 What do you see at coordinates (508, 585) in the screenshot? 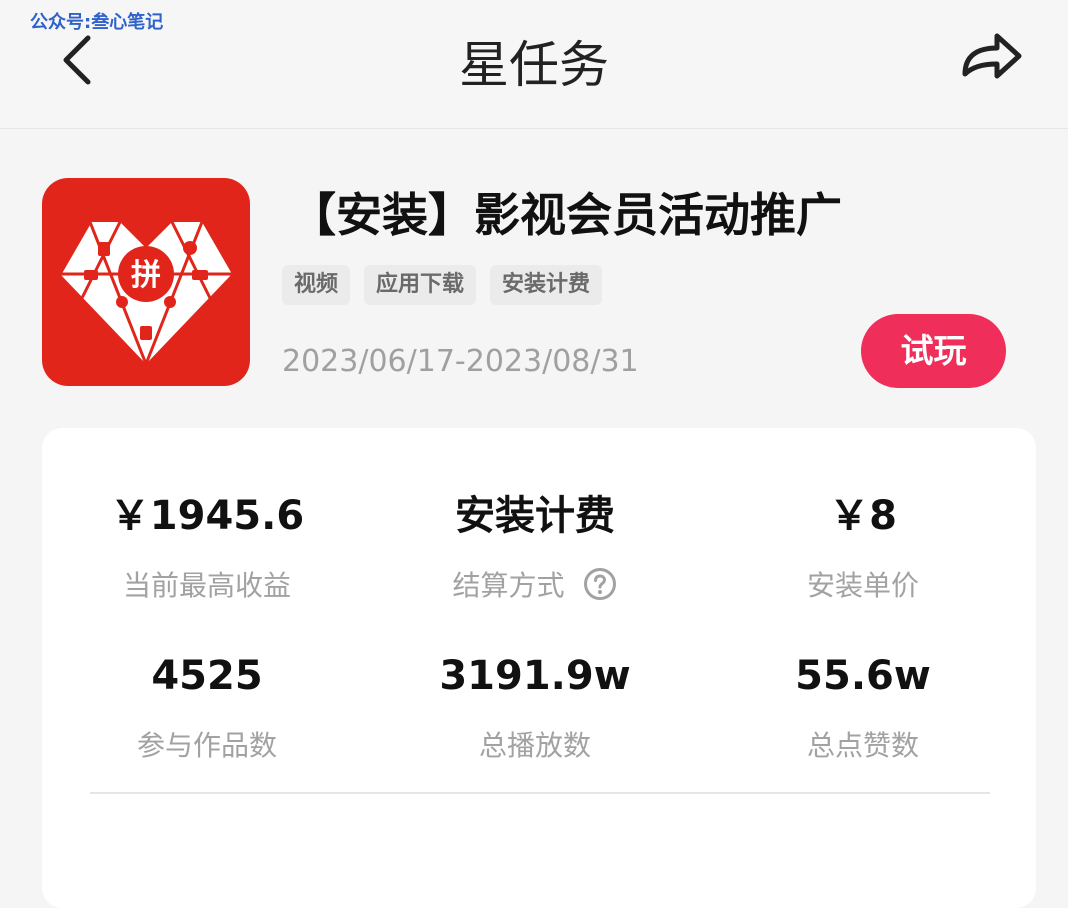
I see `stat-label: 结算方式` at bounding box center [508, 585].